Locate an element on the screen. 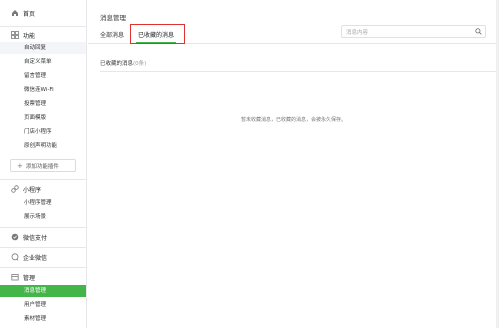 The height and width of the screenshot is (328, 499). sidebar-group-features: 功能 is located at coordinates (23, 35).